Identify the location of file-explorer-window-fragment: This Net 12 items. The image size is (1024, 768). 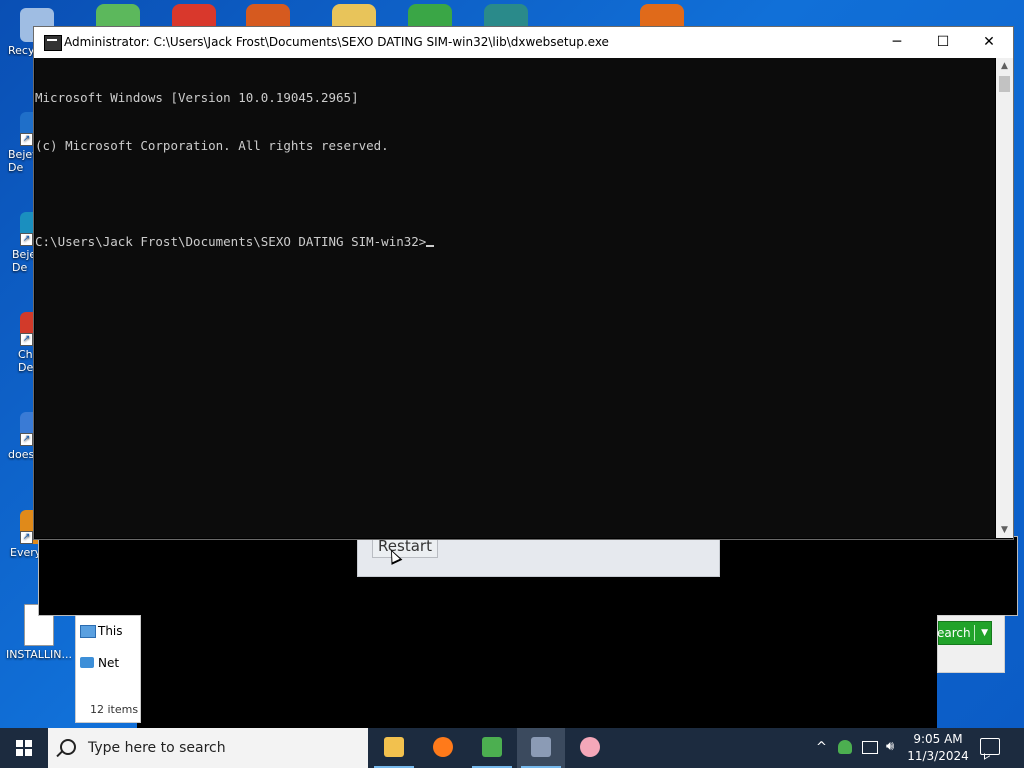
(108, 669).